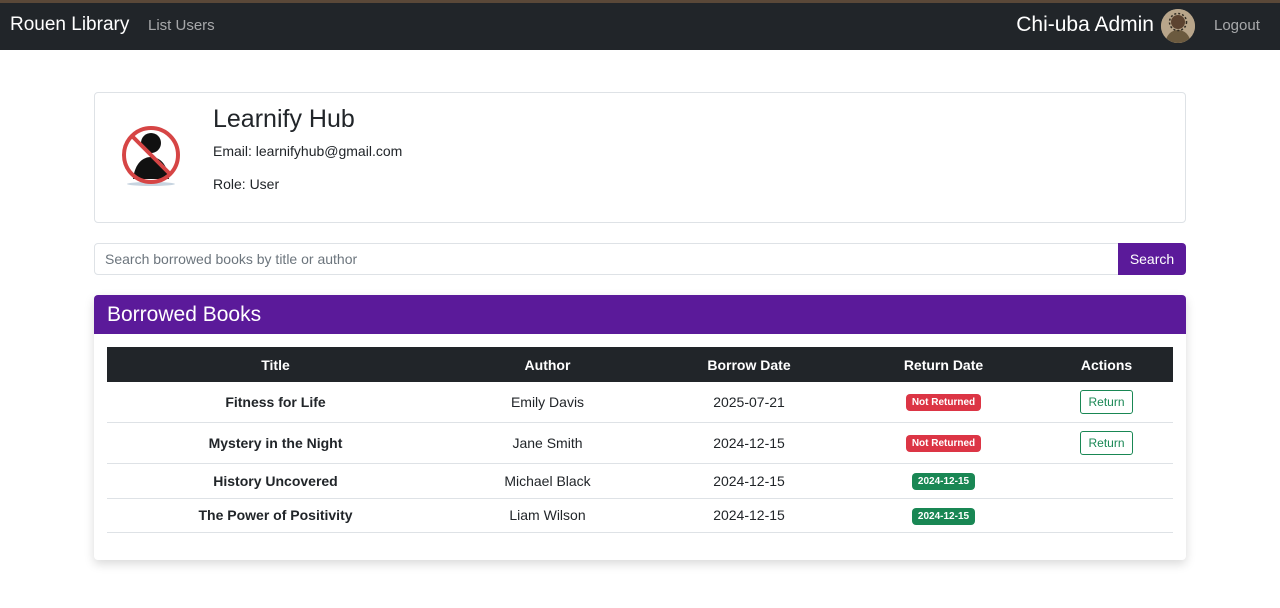 The height and width of the screenshot is (608, 1280). I want to click on profile-role: Role: User, so click(246, 184).